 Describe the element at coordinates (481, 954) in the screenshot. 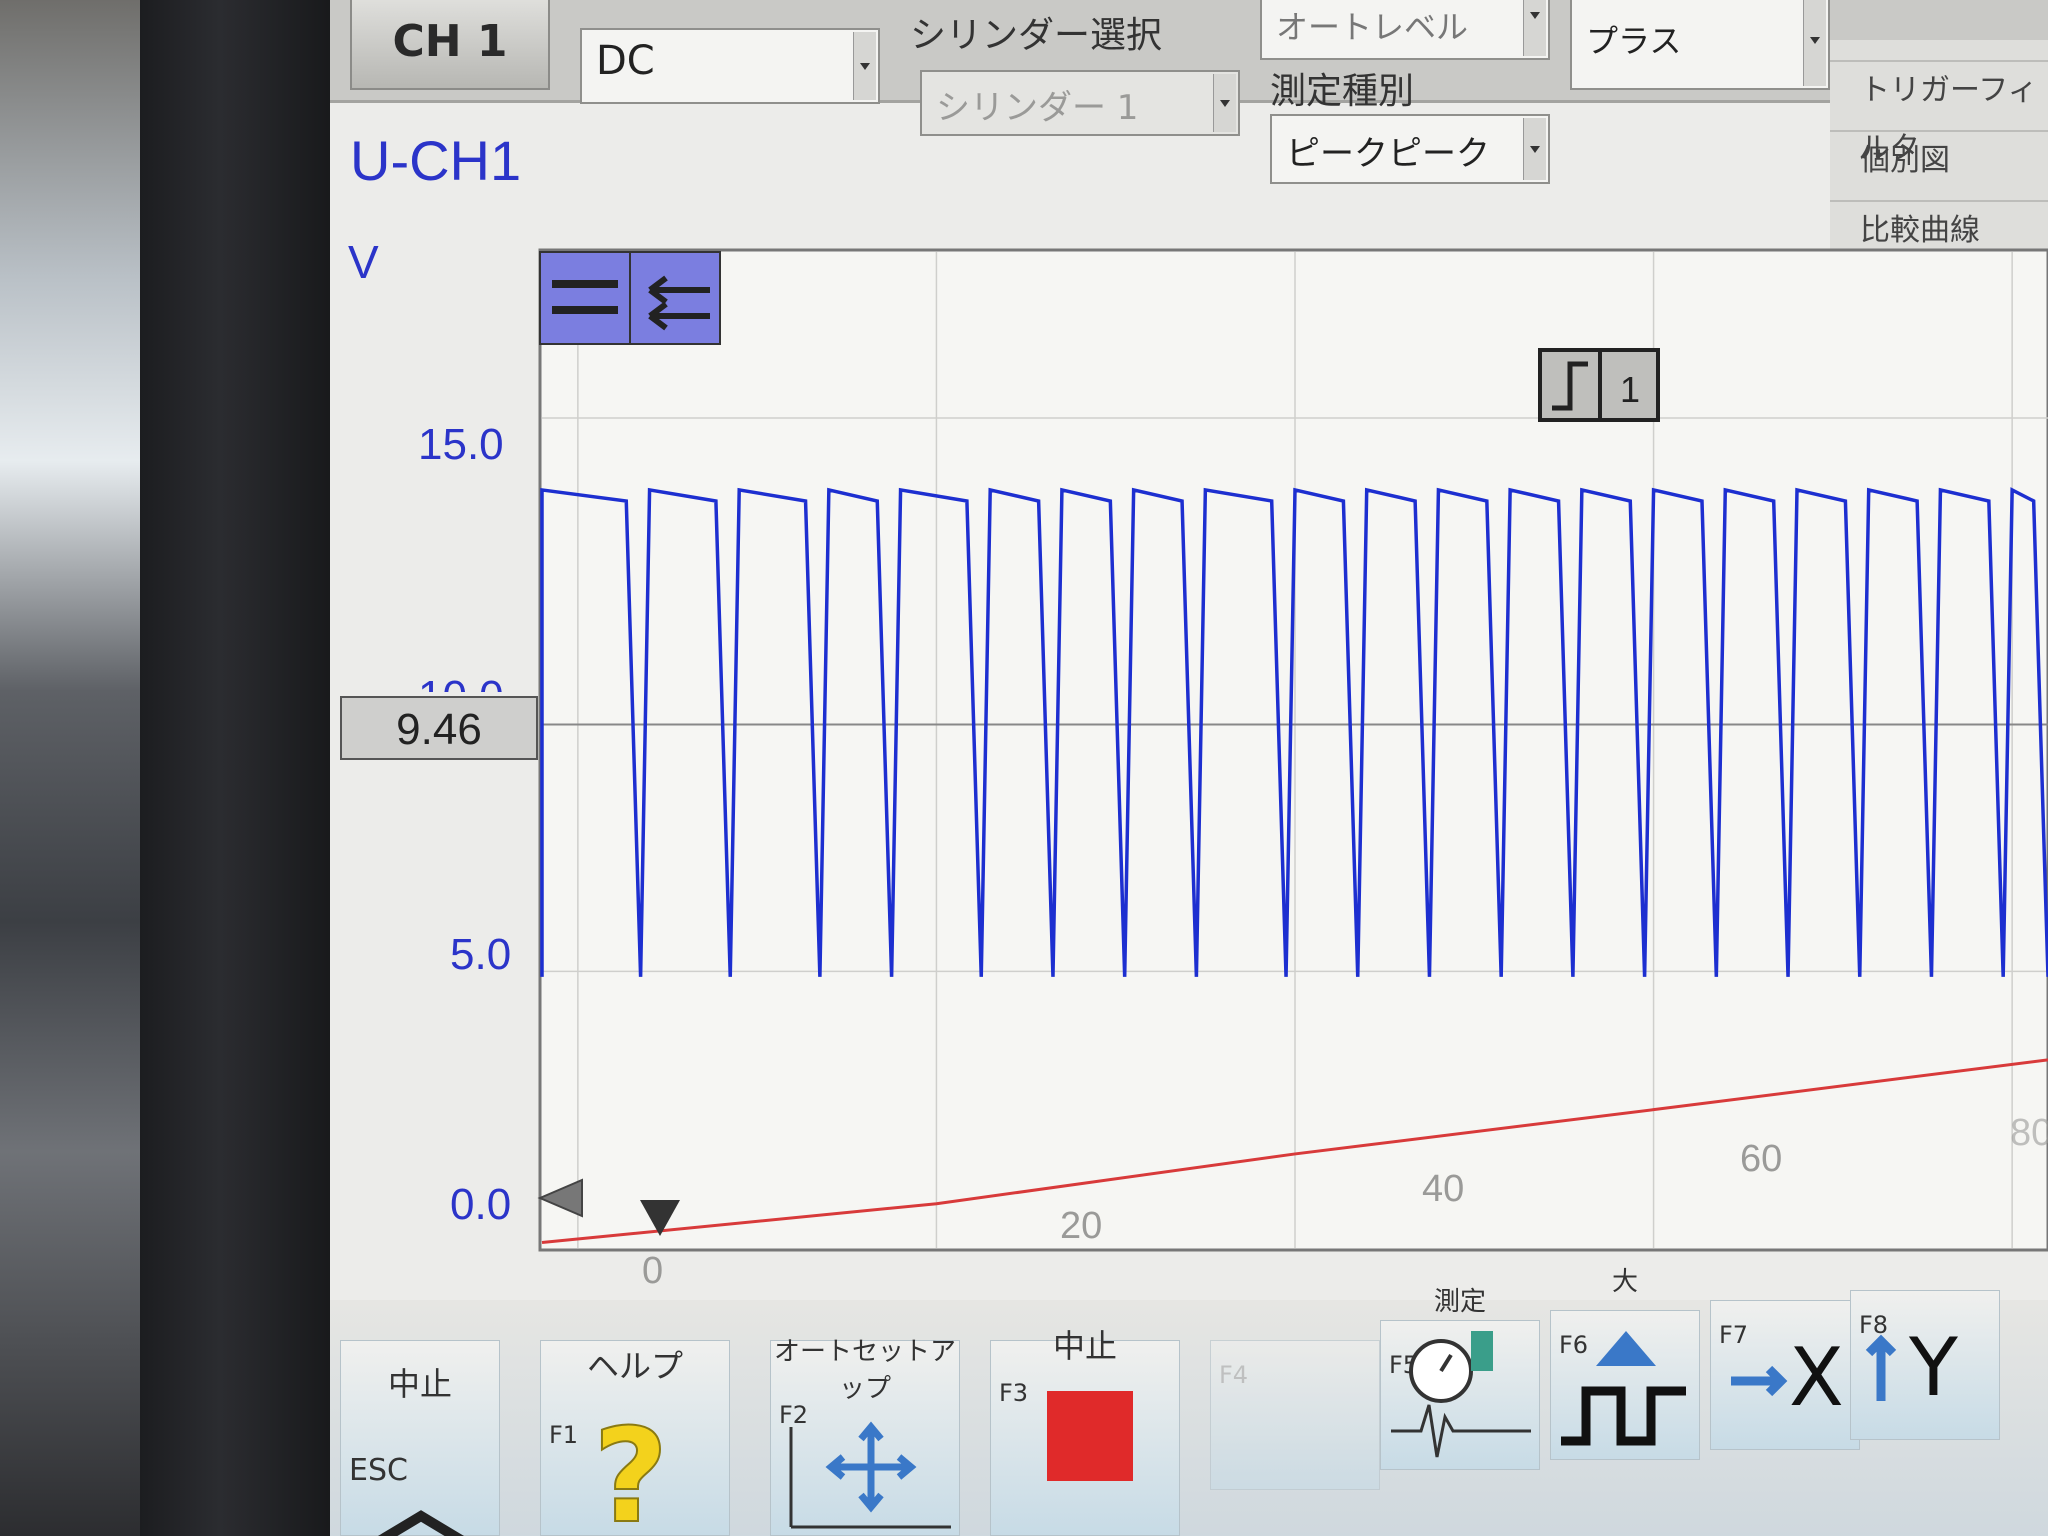

I see `y-tick-5: 5.0` at that location.